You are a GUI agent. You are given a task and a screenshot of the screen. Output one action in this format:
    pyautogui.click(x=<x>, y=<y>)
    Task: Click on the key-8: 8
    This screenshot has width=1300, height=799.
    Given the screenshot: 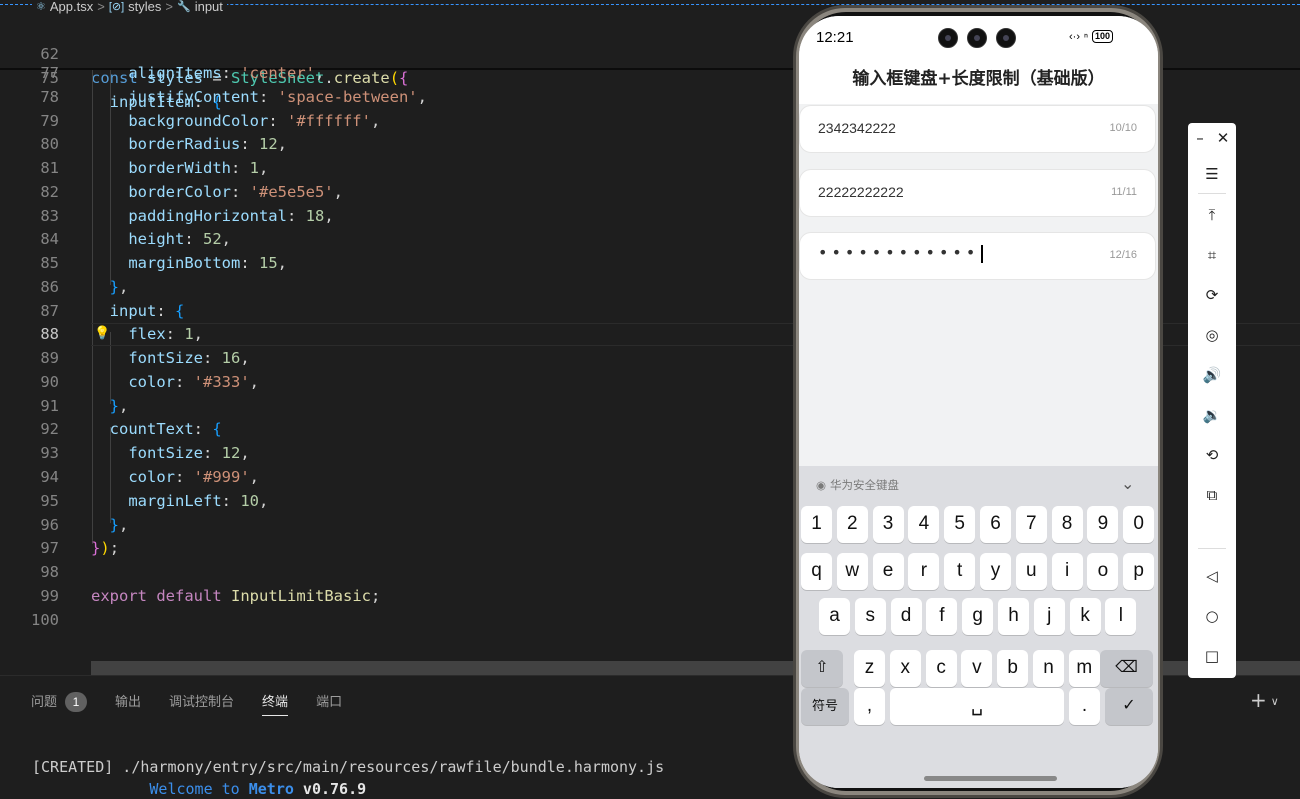 What is the action you would take?
    pyautogui.click(x=1067, y=524)
    